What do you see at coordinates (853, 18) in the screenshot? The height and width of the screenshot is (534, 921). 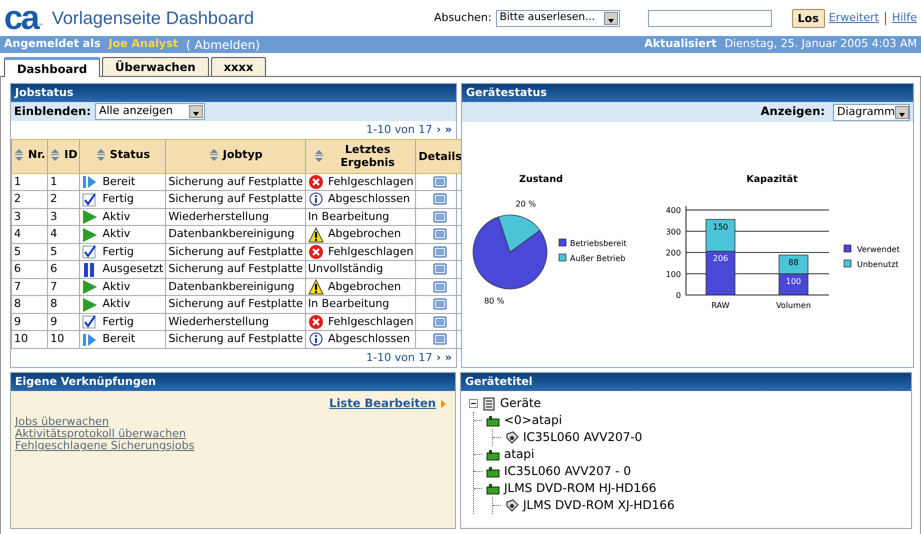 I see `header-link: Erweitert` at bounding box center [853, 18].